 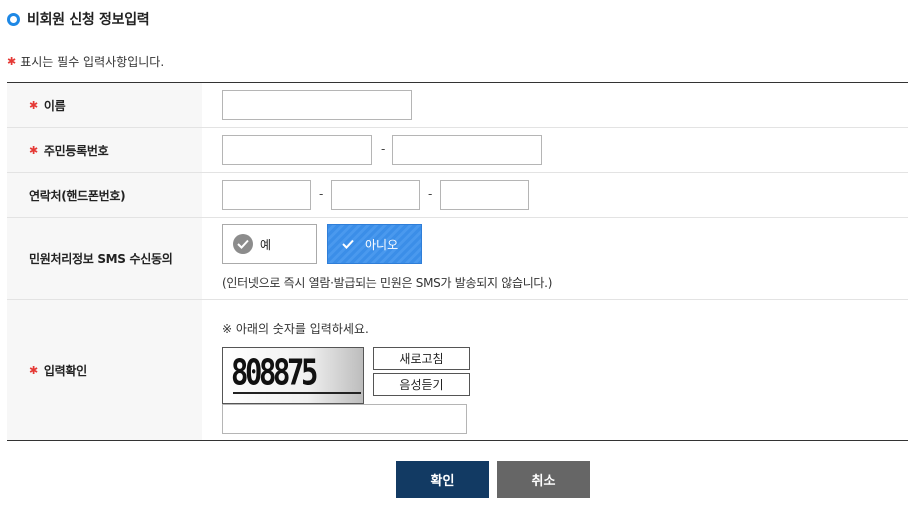 I want to click on ssn-back-input, so click(x=467, y=150).